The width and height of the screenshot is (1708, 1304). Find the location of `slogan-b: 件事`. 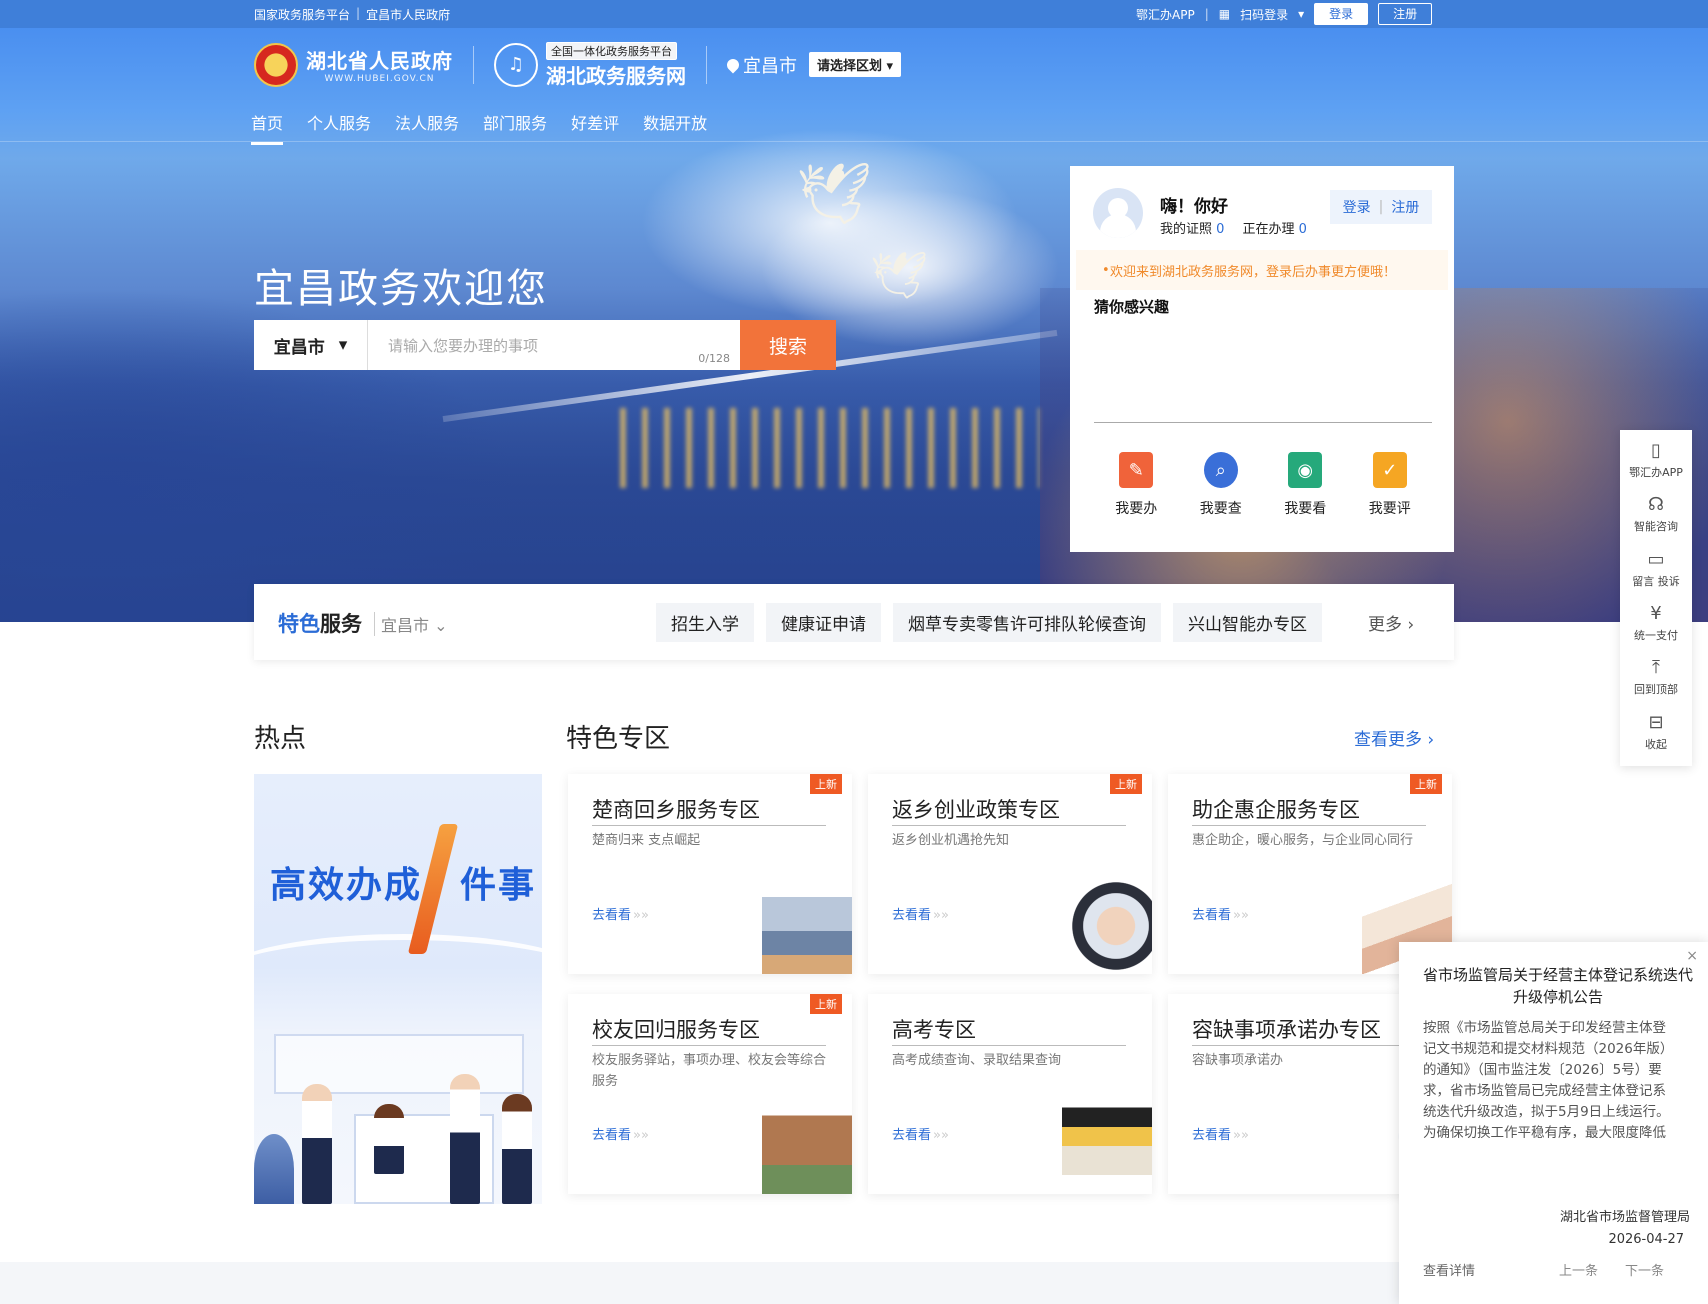

slogan-b: 件事 is located at coordinates (498, 885).